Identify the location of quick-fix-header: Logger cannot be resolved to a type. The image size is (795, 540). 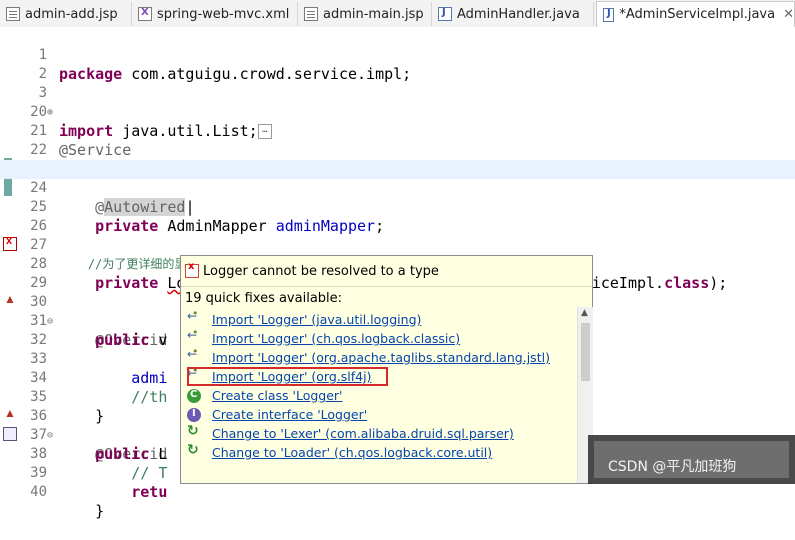
(386, 271).